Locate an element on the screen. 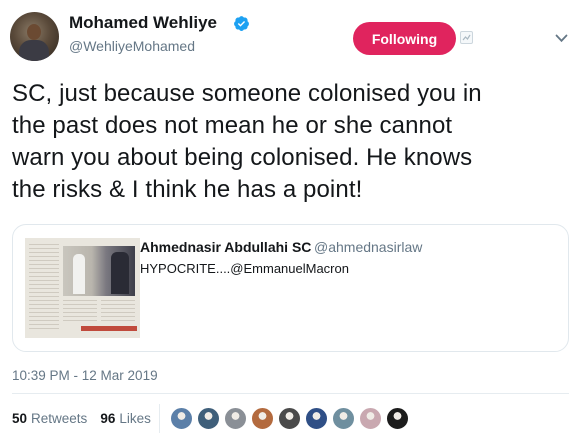 The width and height of the screenshot is (581, 433). following-button: Following is located at coordinates (404, 38).